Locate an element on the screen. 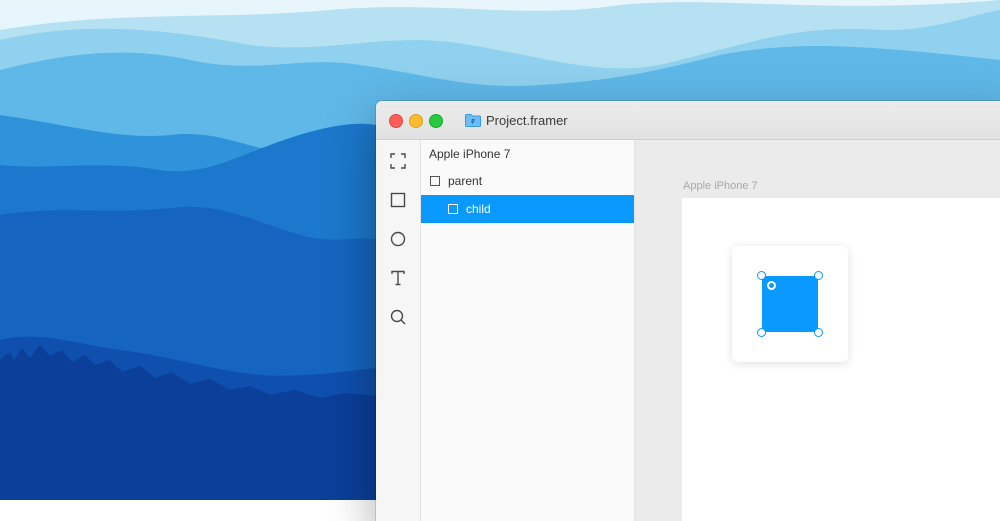 The width and height of the screenshot is (1000, 521). resize-handle-bottom-left is located at coordinates (761, 332).